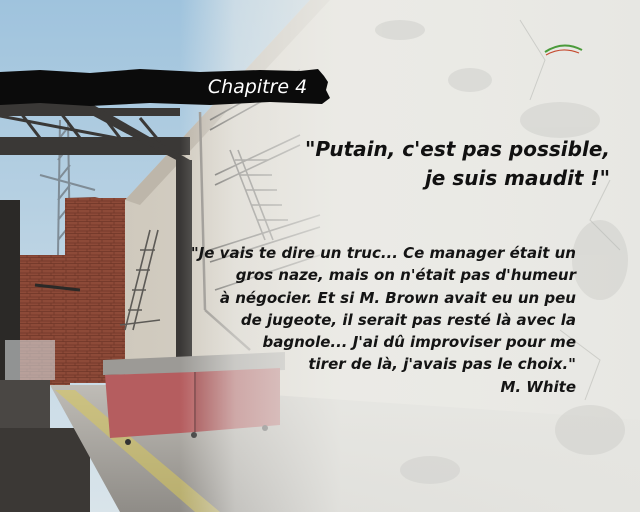  What do you see at coordinates (419, 342) in the screenshot?
I see `story-line: bagnole... J'ai dû improviser pour me` at bounding box center [419, 342].